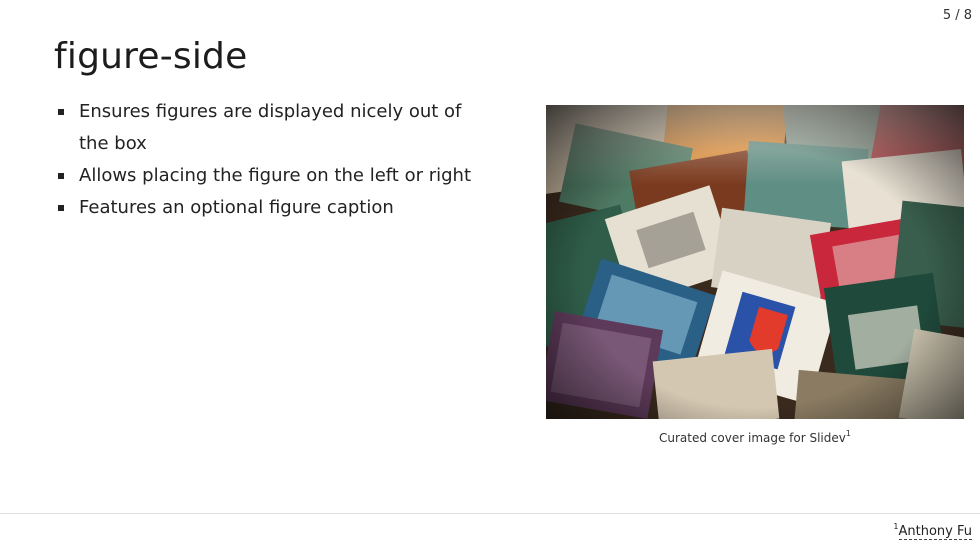 The image size is (980, 552). I want to click on caption-footnote-ref: 1, so click(848, 433).